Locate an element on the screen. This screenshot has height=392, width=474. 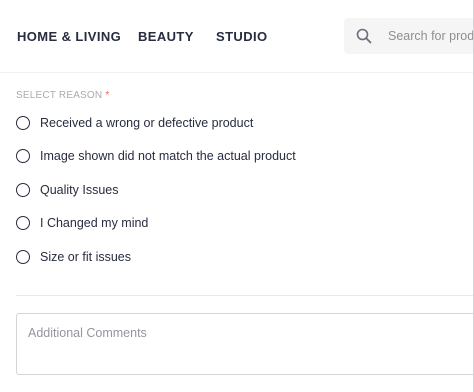
reason-option-label: Received a wrong or defective product is located at coordinates (147, 123).